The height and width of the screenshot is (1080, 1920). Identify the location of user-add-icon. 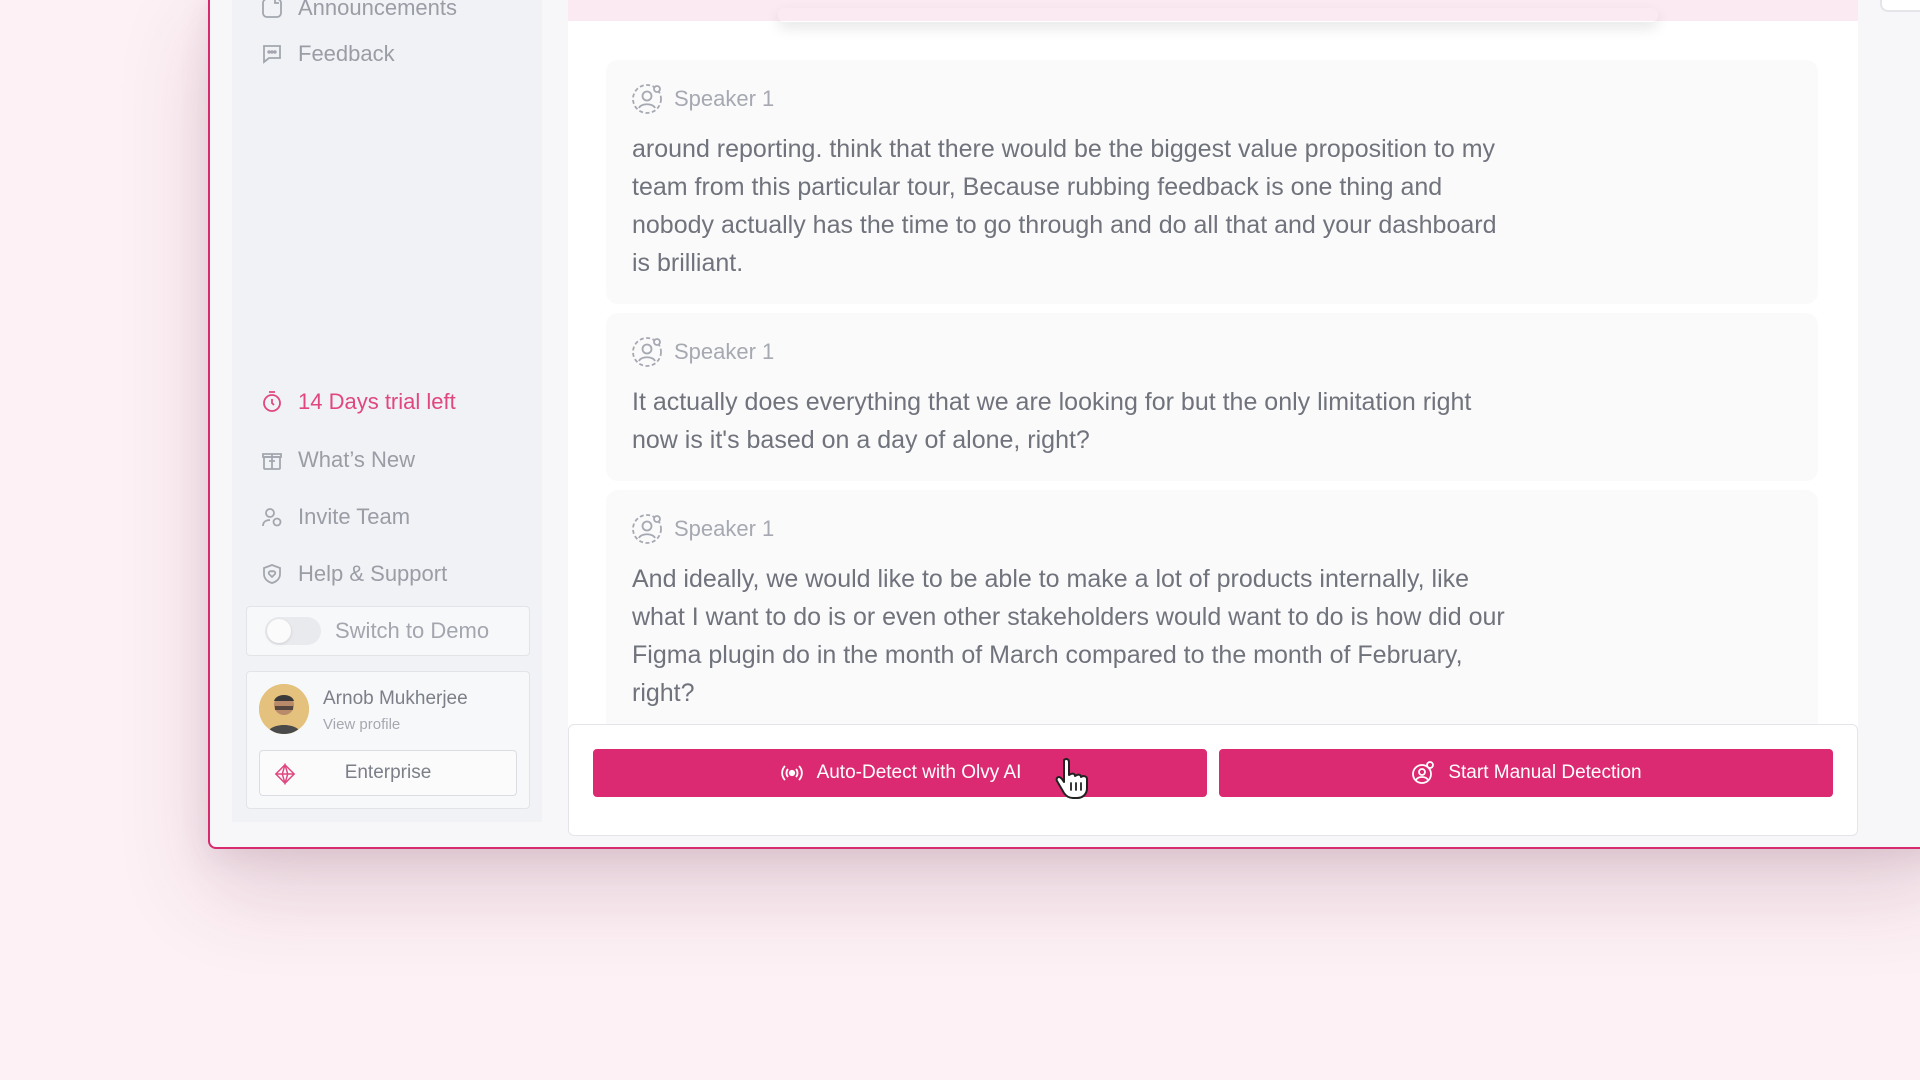
(272, 517).